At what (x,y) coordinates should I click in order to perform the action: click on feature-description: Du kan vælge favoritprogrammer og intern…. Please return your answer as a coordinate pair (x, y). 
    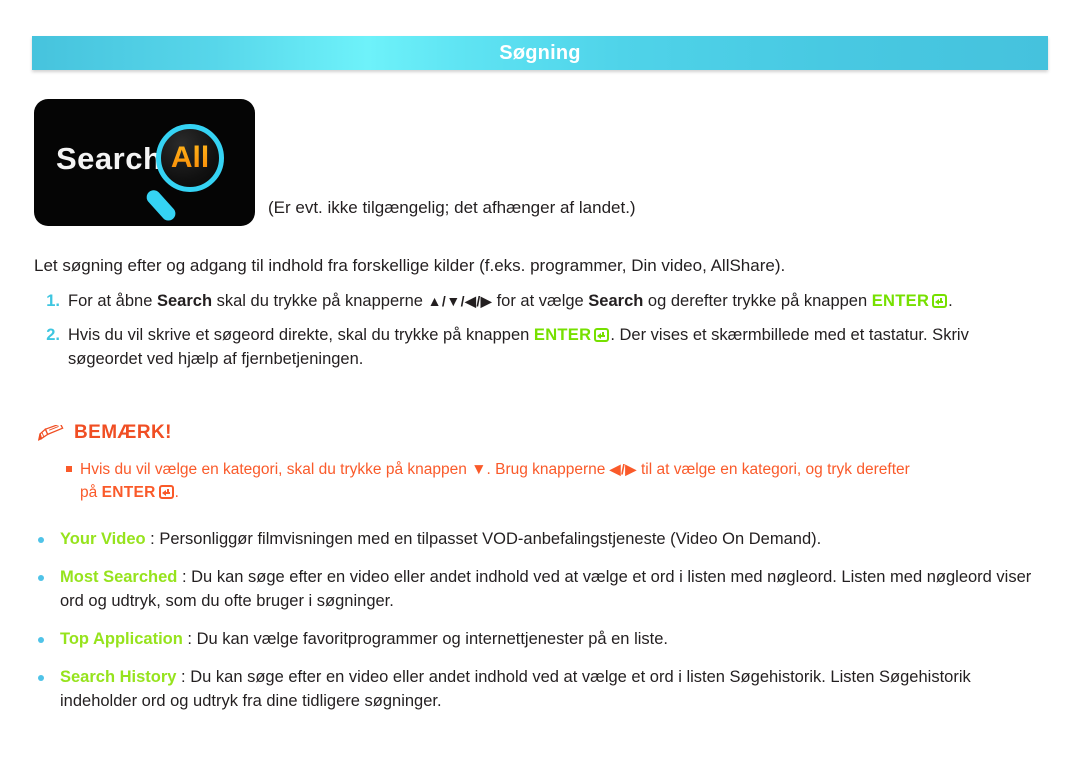
    Looking at the image, I should click on (432, 638).